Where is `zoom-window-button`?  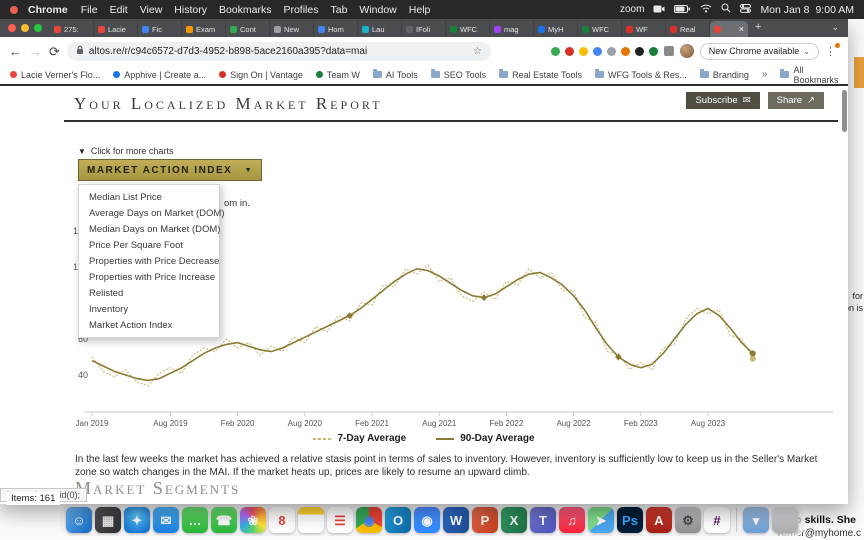 zoom-window-button is located at coordinates (38, 28).